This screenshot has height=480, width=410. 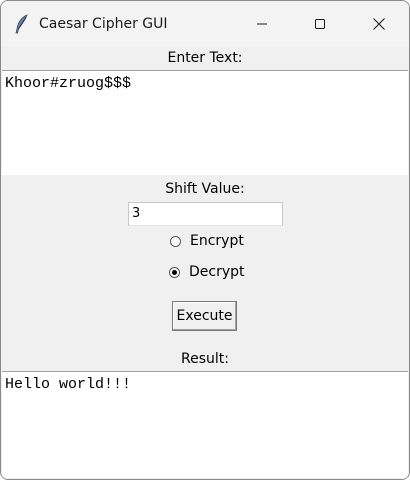 I want to click on maximize-icon, so click(x=320, y=24).